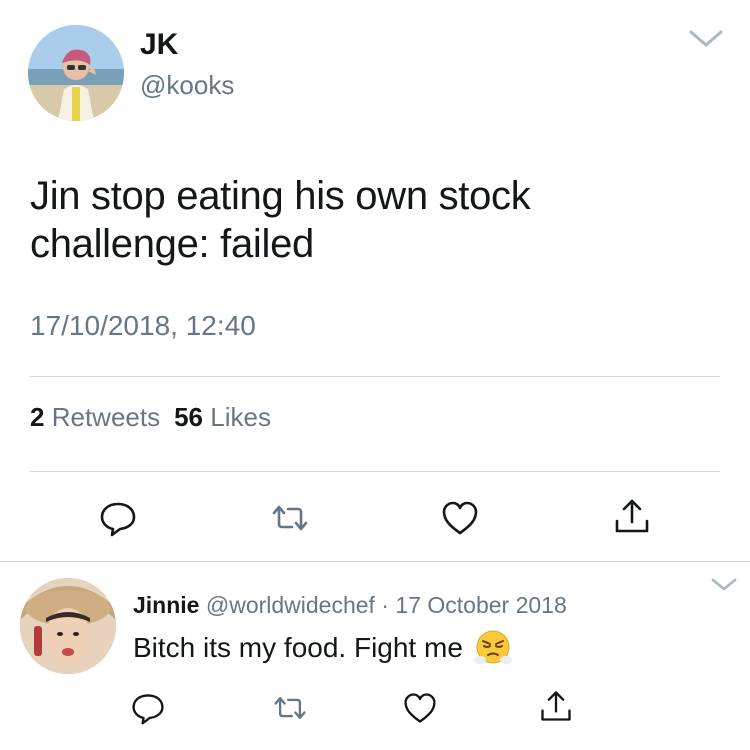 This screenshot has width=750, height=750. I want to click on reply-author-handle: @worldwidechef, so click(290, 605).